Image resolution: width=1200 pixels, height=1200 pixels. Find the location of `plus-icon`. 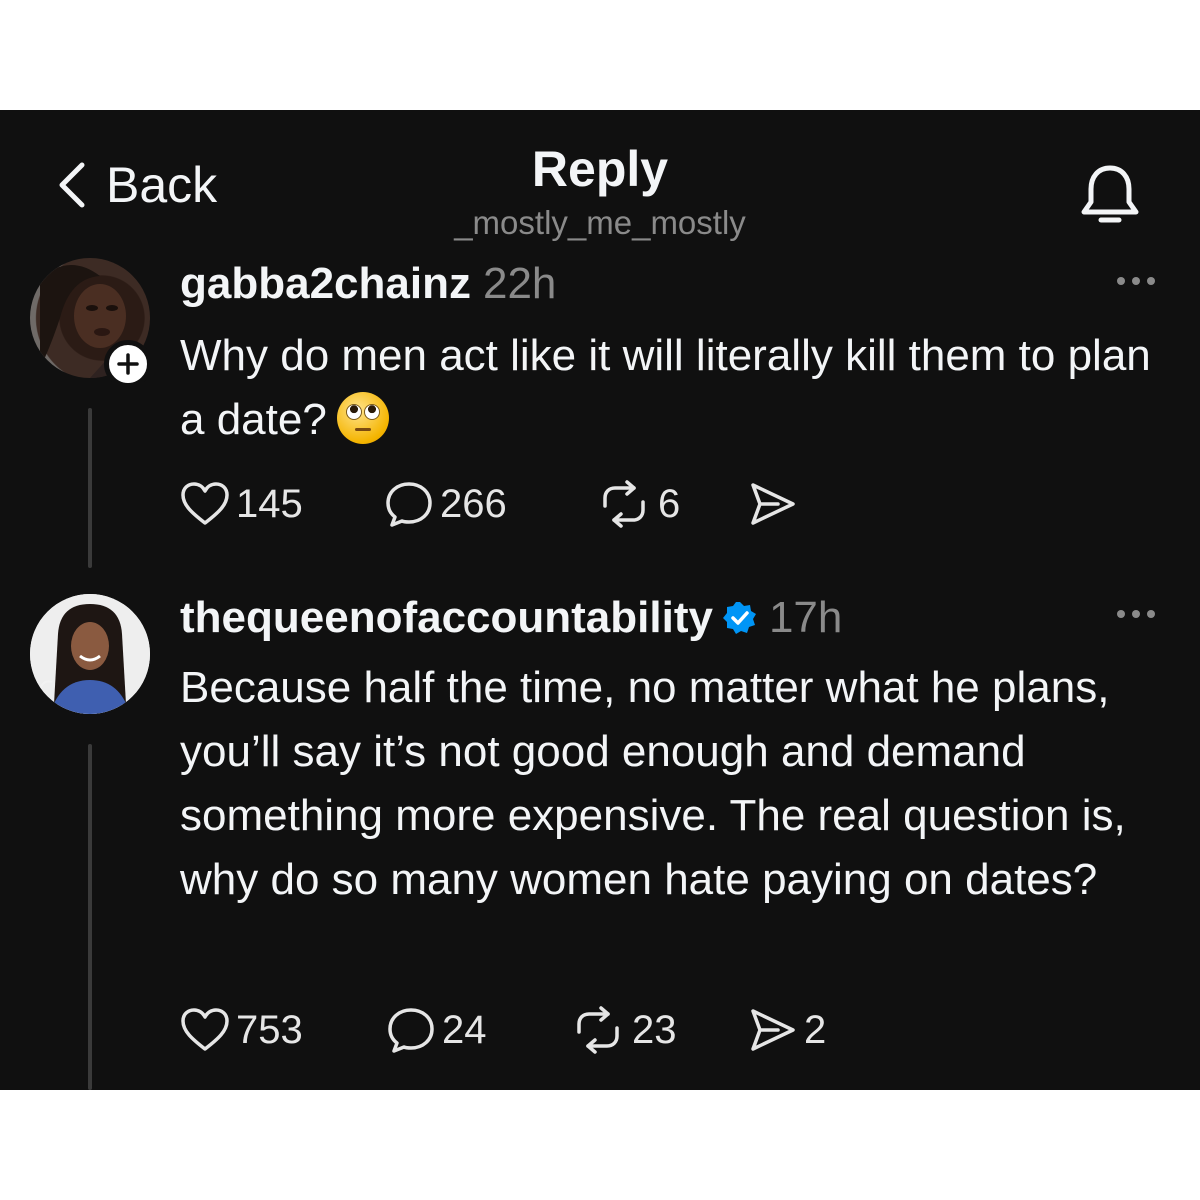

plus-icon is located at coordinates (128, 364).